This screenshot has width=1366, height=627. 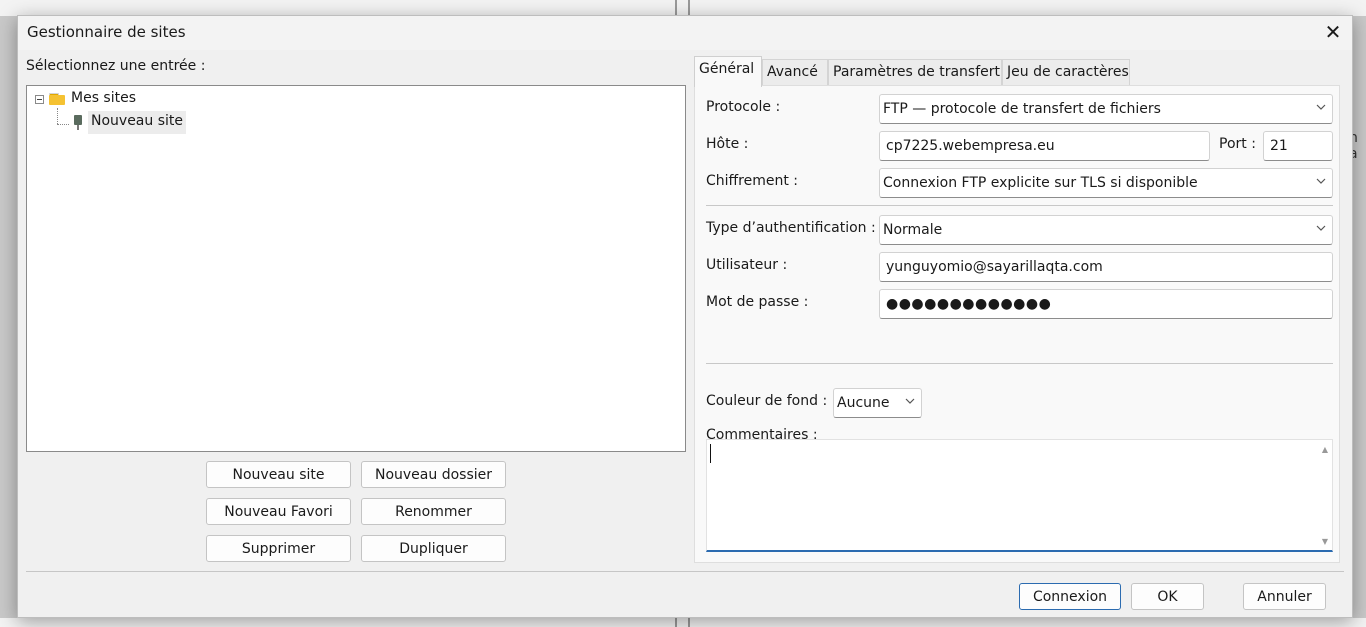 What do you see at coordinates (1019, 495) in the screenshot?
I see `comments-textarea: ▲ ▼` at bounding box center [1019, 495].